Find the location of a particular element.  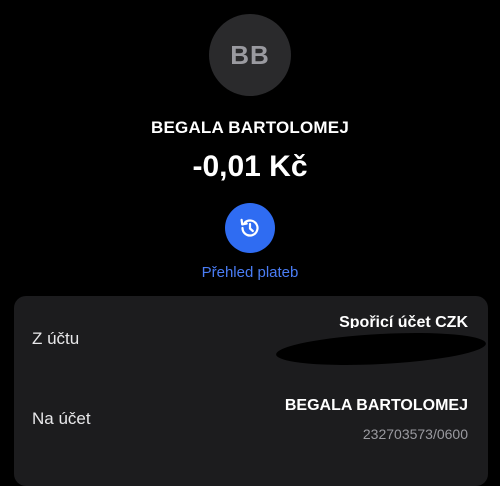

avatar: BB is located at coordinates (250, 55).